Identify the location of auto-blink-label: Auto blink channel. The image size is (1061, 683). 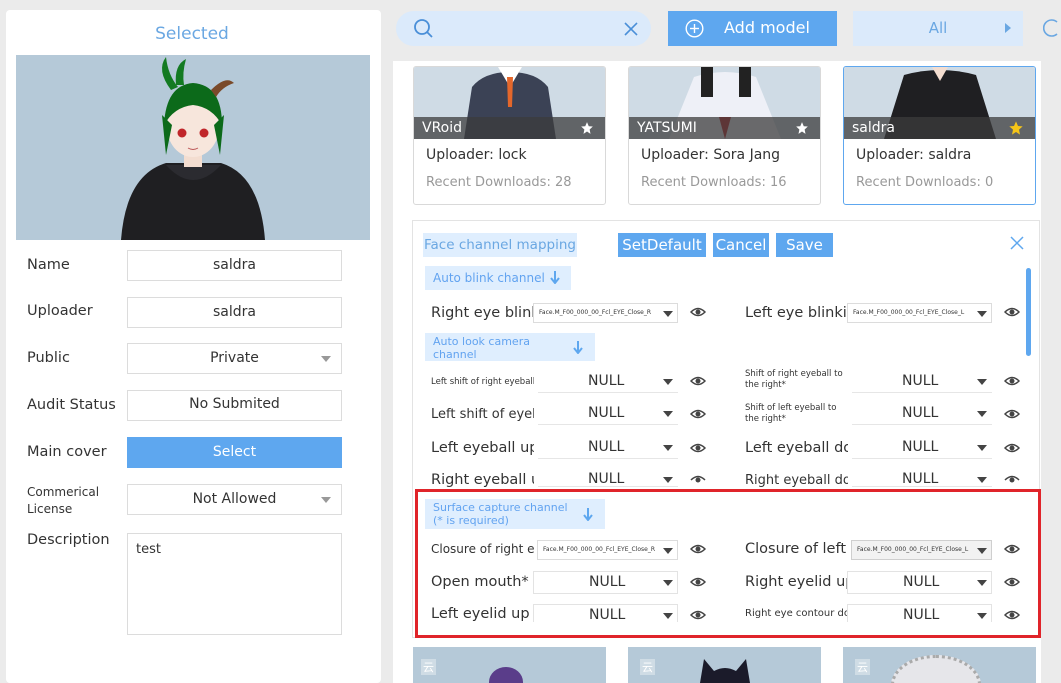
(489, 278).